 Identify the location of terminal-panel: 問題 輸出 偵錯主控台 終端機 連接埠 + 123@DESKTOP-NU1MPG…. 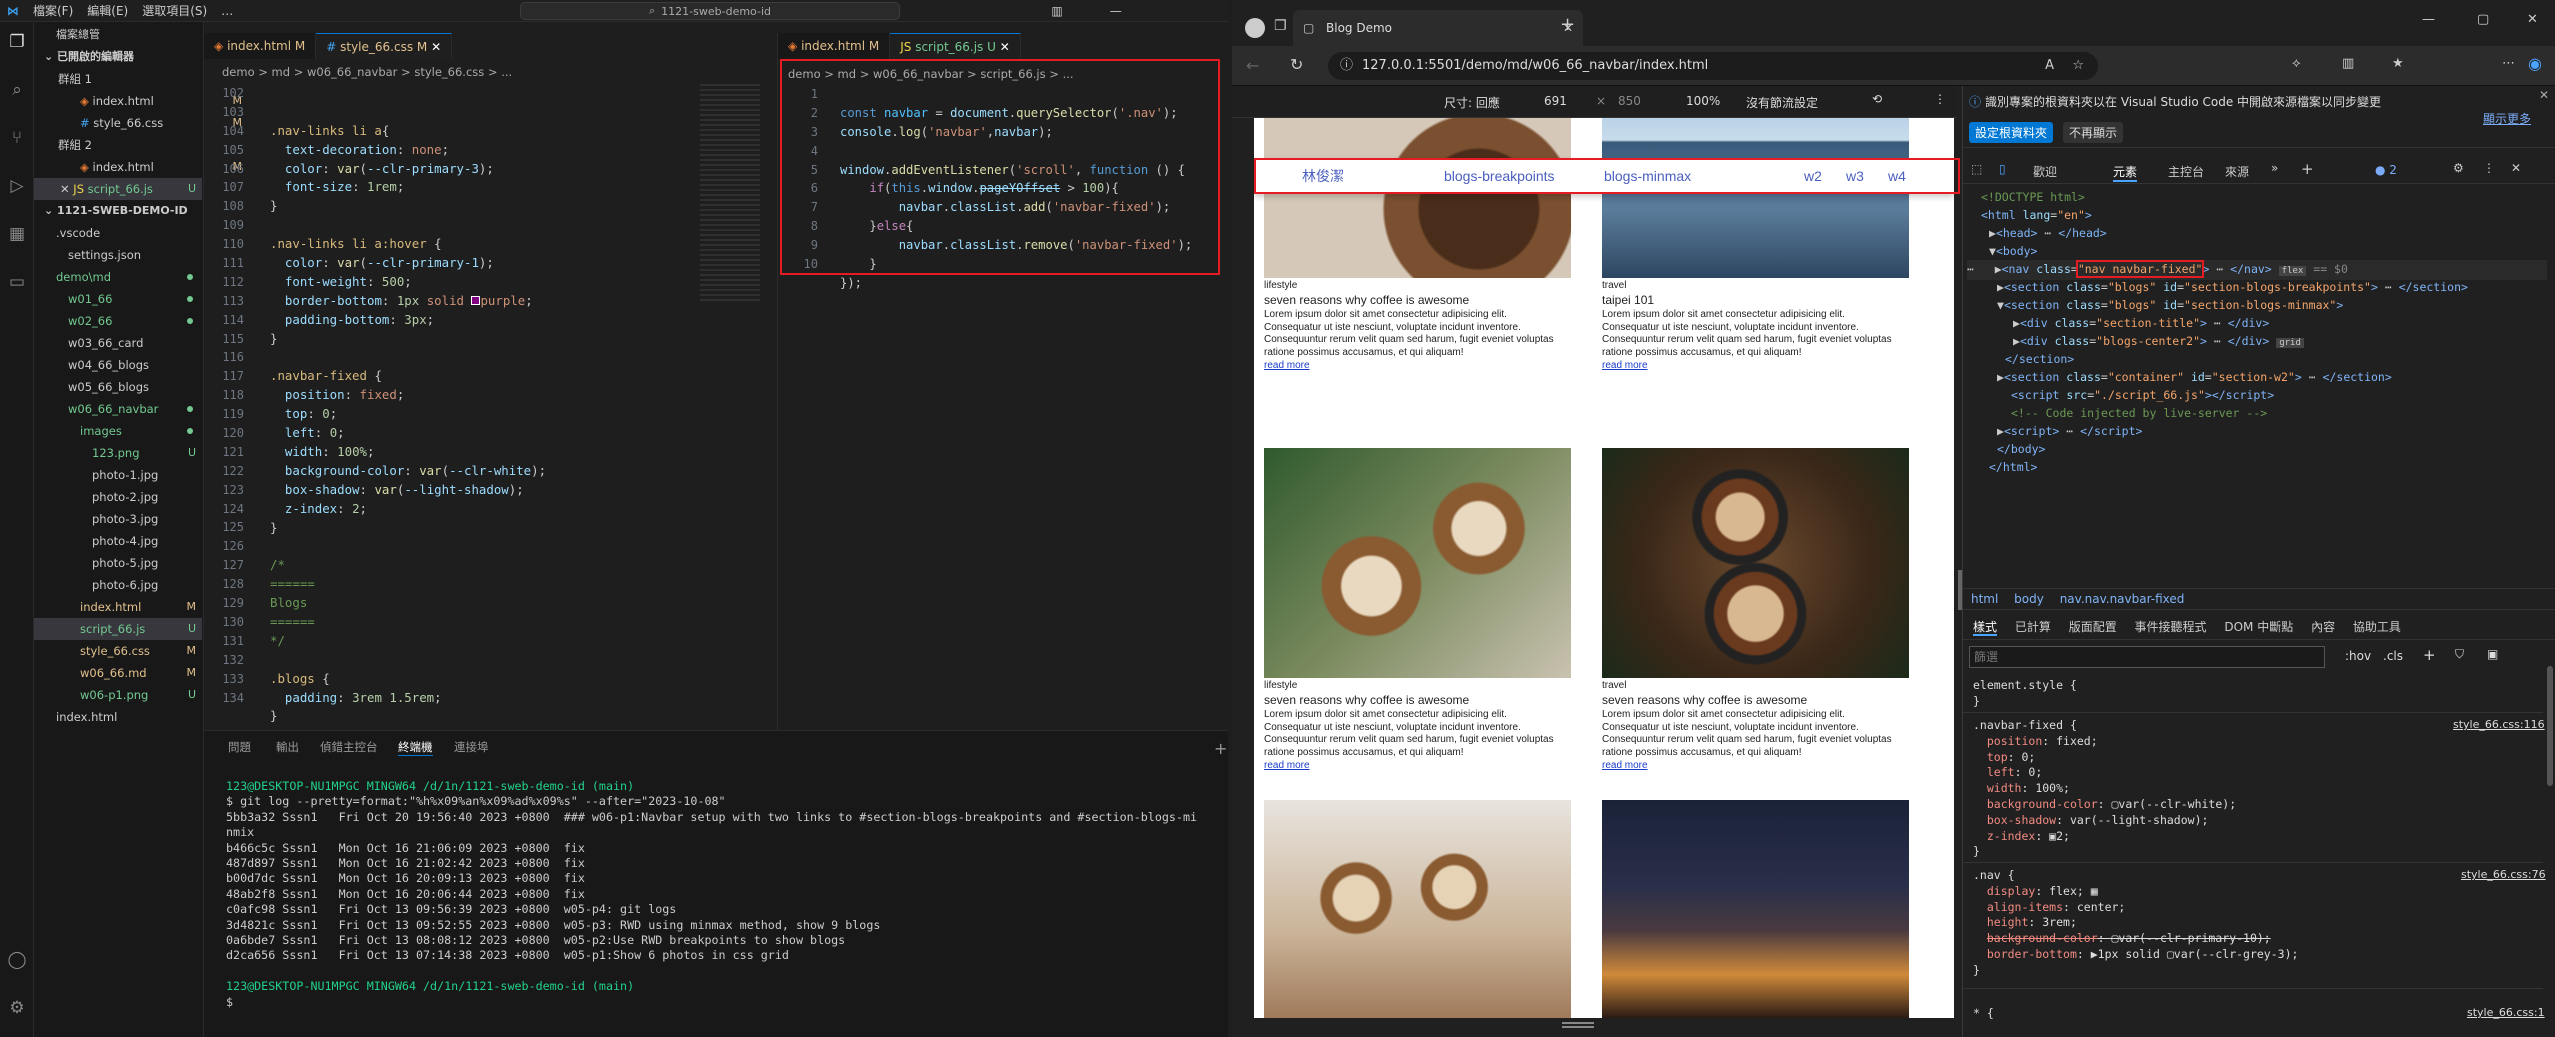
(716, 883).